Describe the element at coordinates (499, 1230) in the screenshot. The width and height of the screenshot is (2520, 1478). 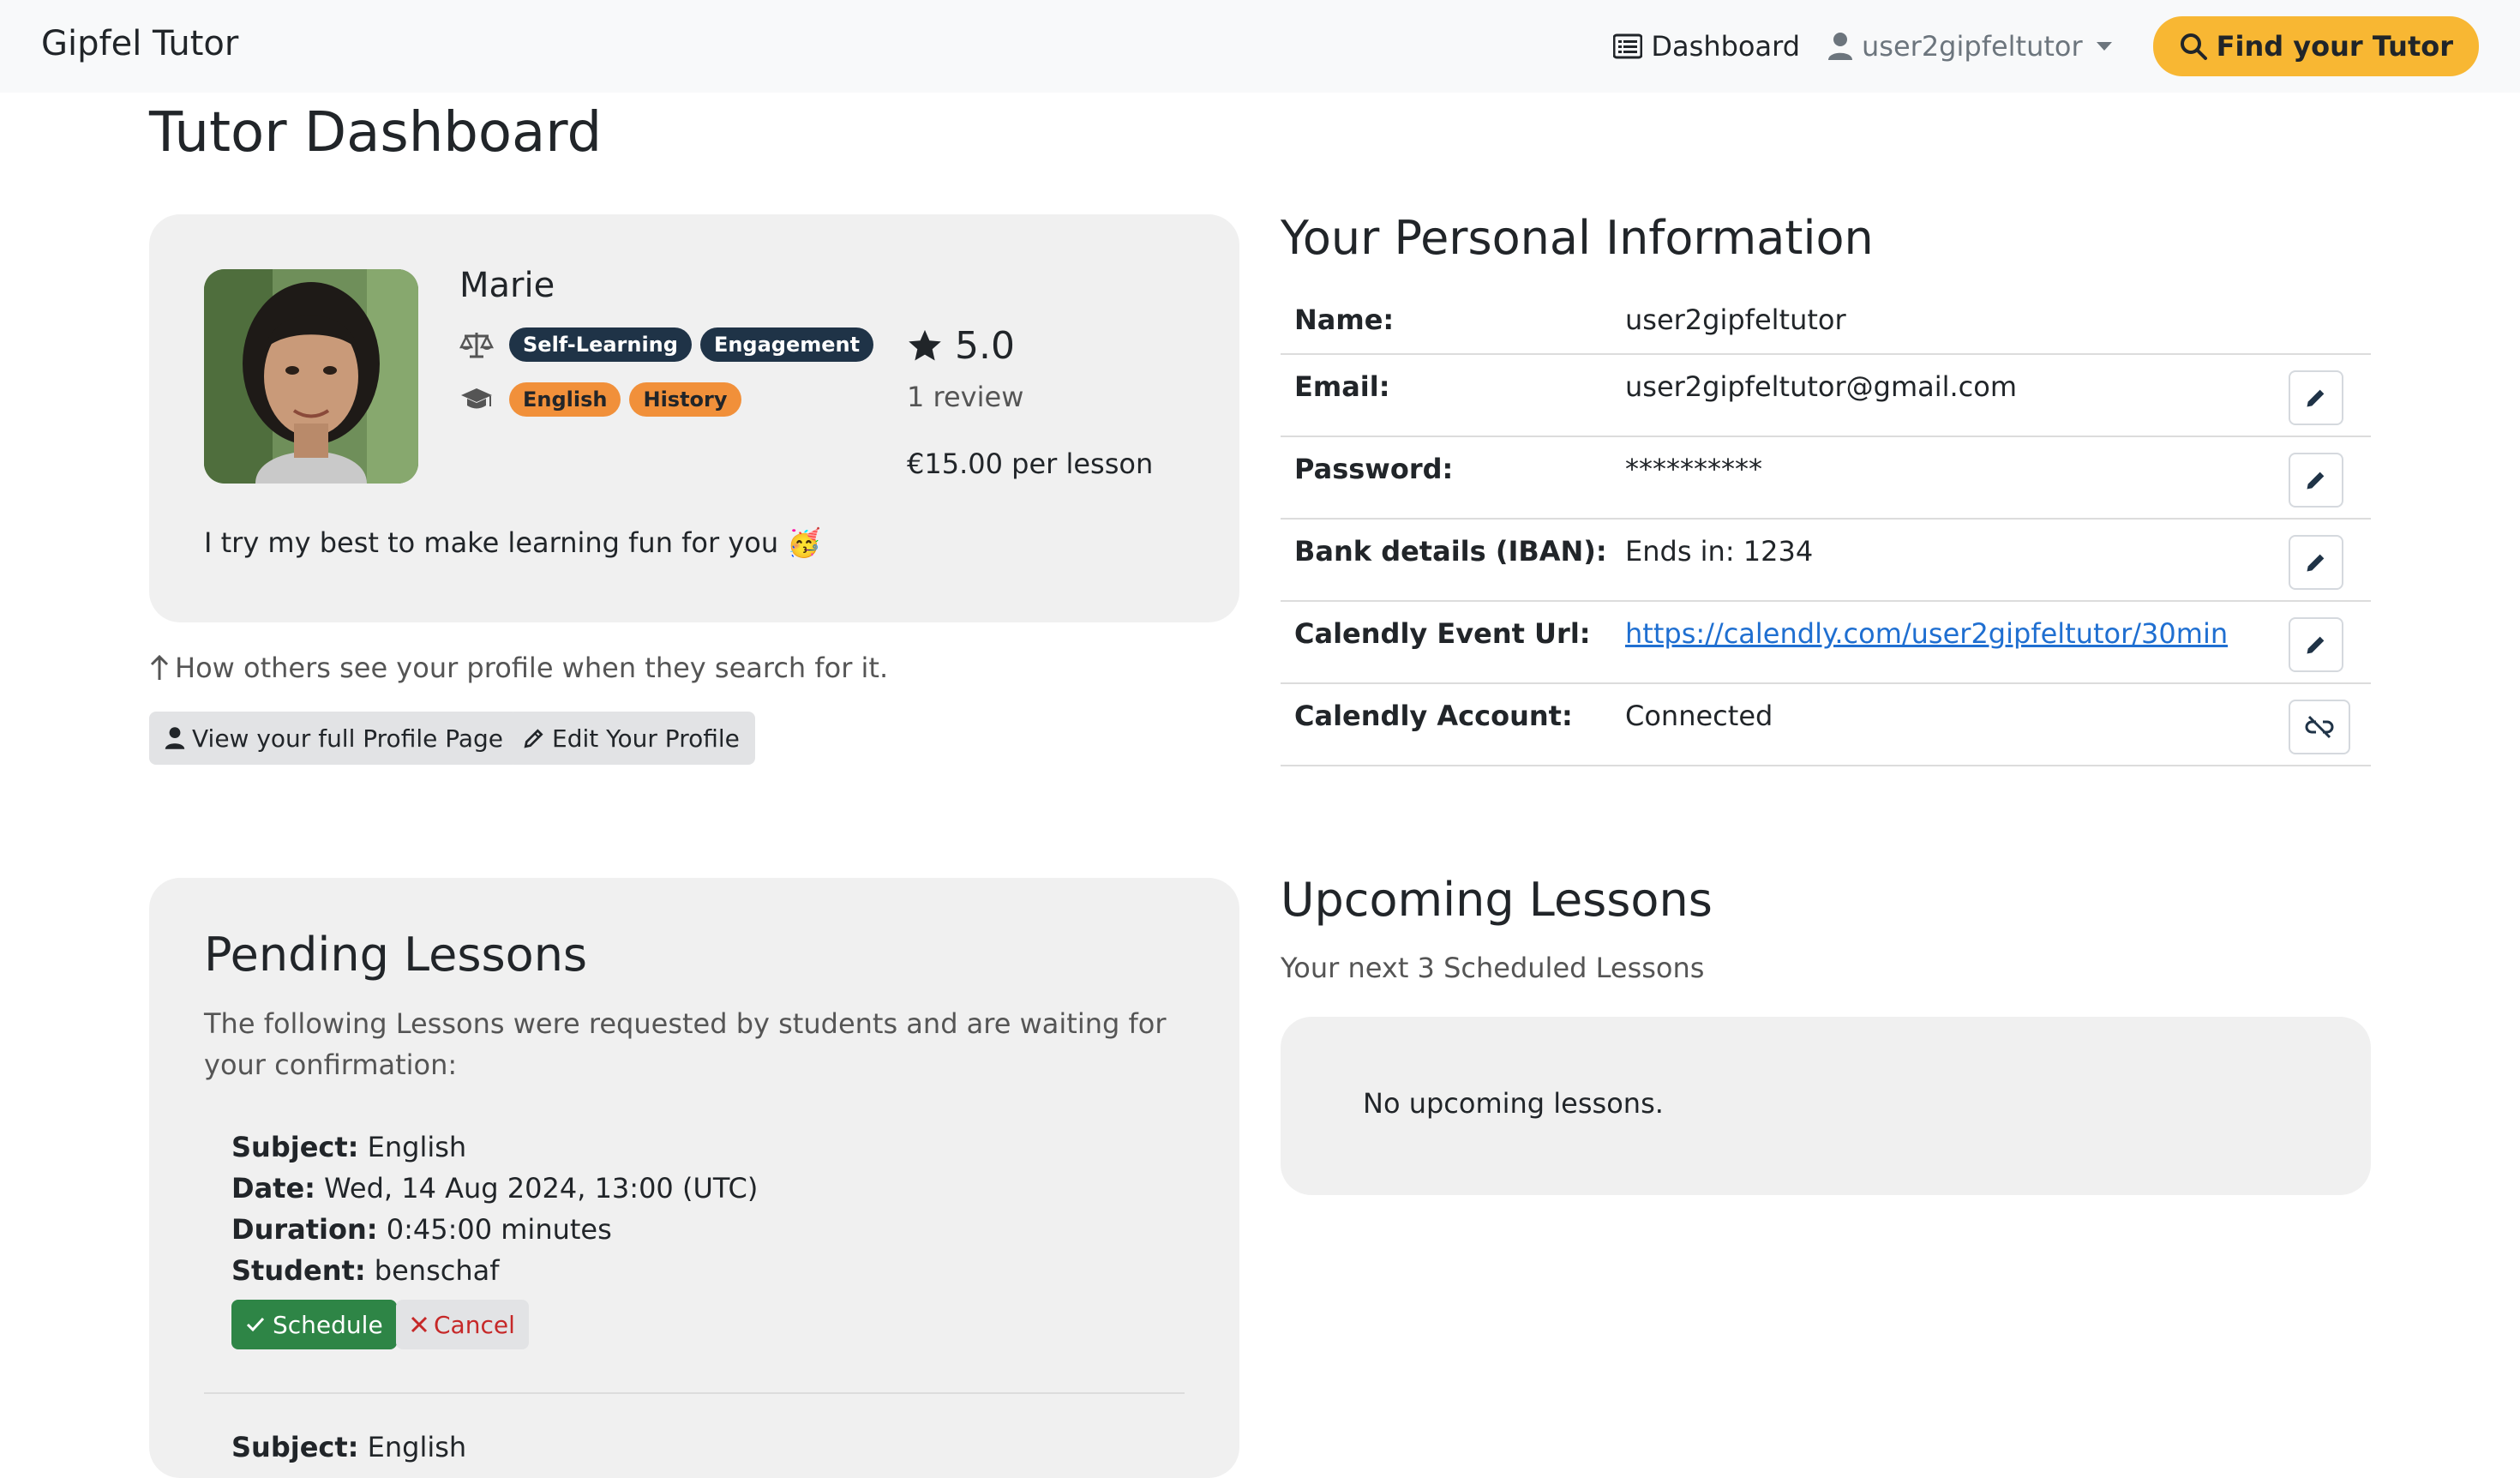
I see `lesson-duration: 0:45:00 minutes` at that location.